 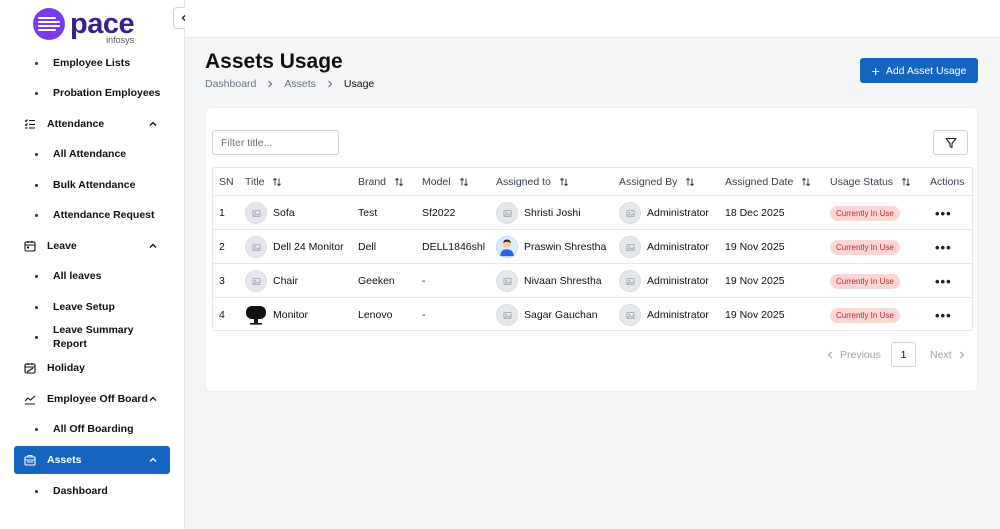 I want to click on monitor-image, so click(x=256, y=315).